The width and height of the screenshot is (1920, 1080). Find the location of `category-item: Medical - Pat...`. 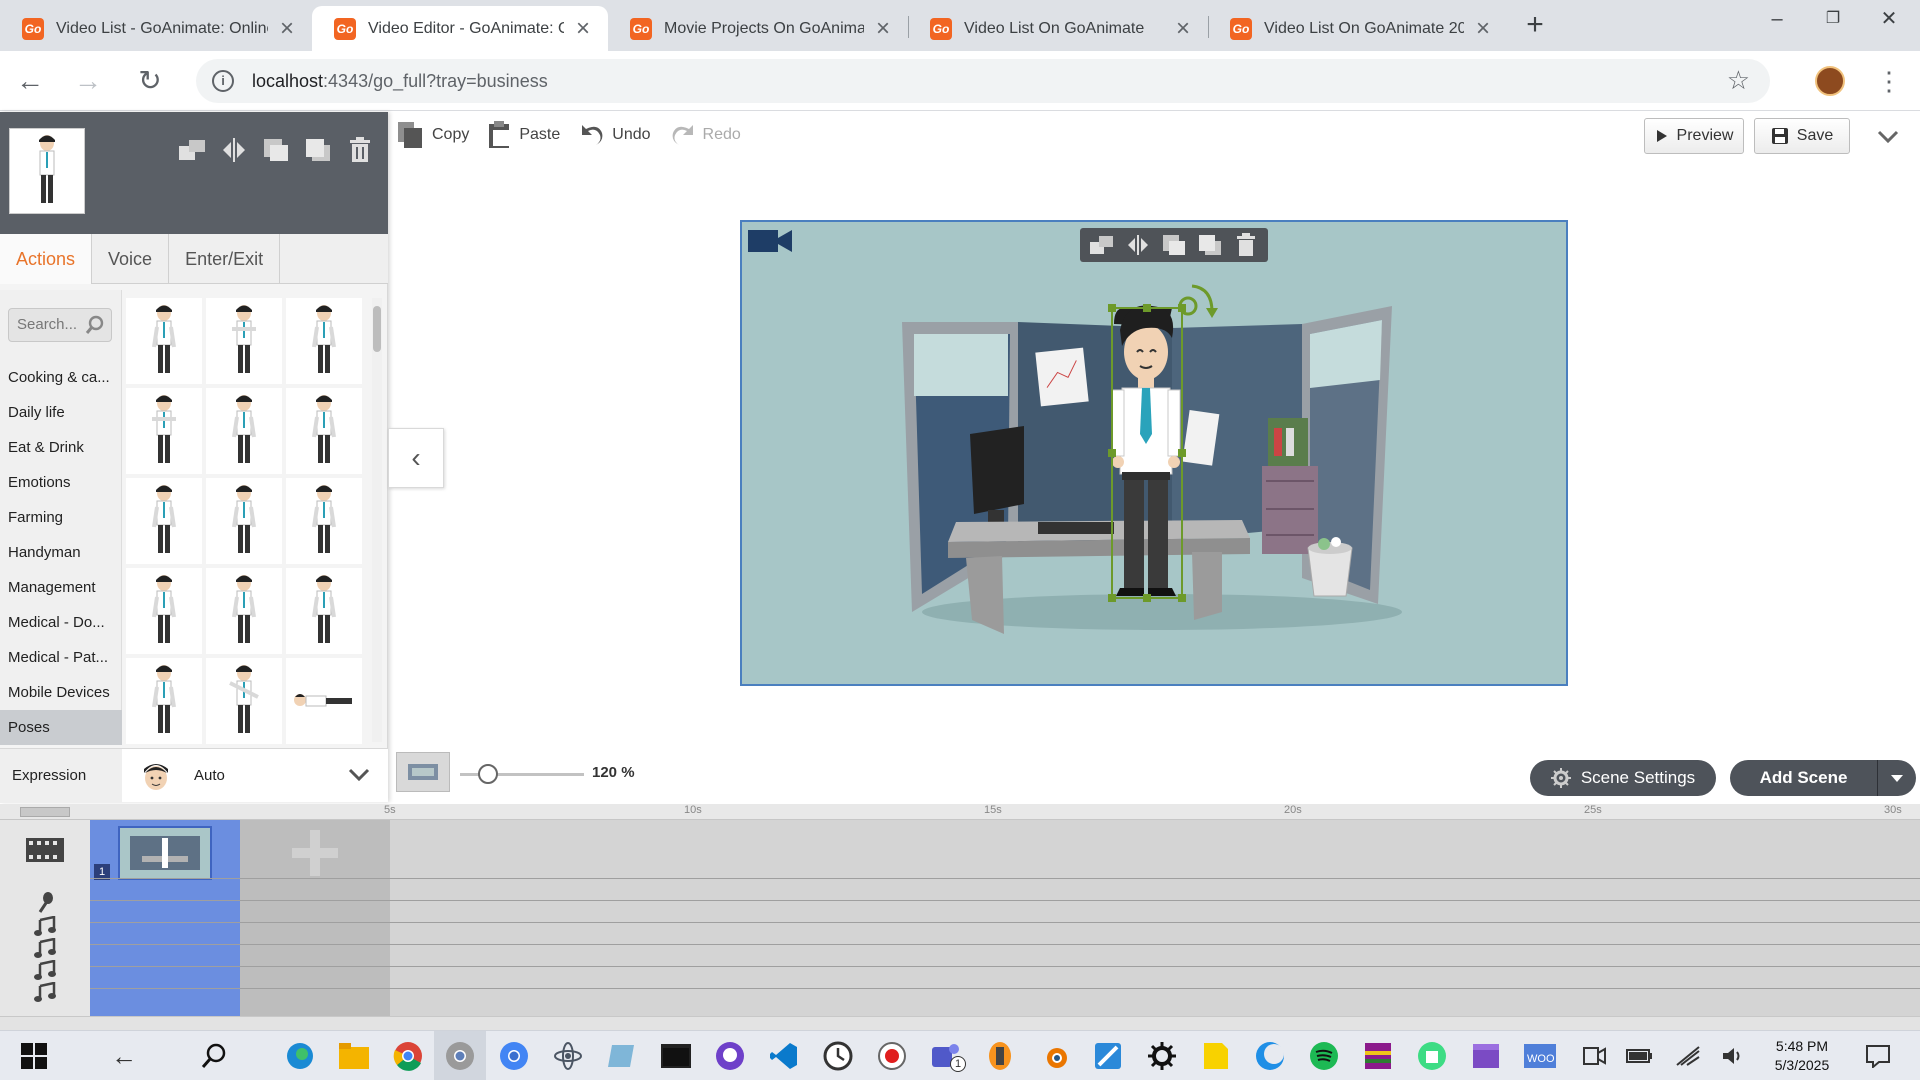

category-item: Medical - Pat... is located at coordinates (61, 657).